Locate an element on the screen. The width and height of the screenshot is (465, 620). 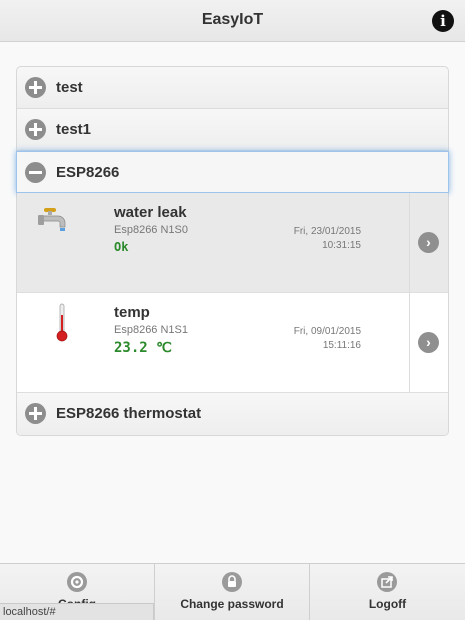
app-header: EasyIoT i is located at coordinates (232, 21).